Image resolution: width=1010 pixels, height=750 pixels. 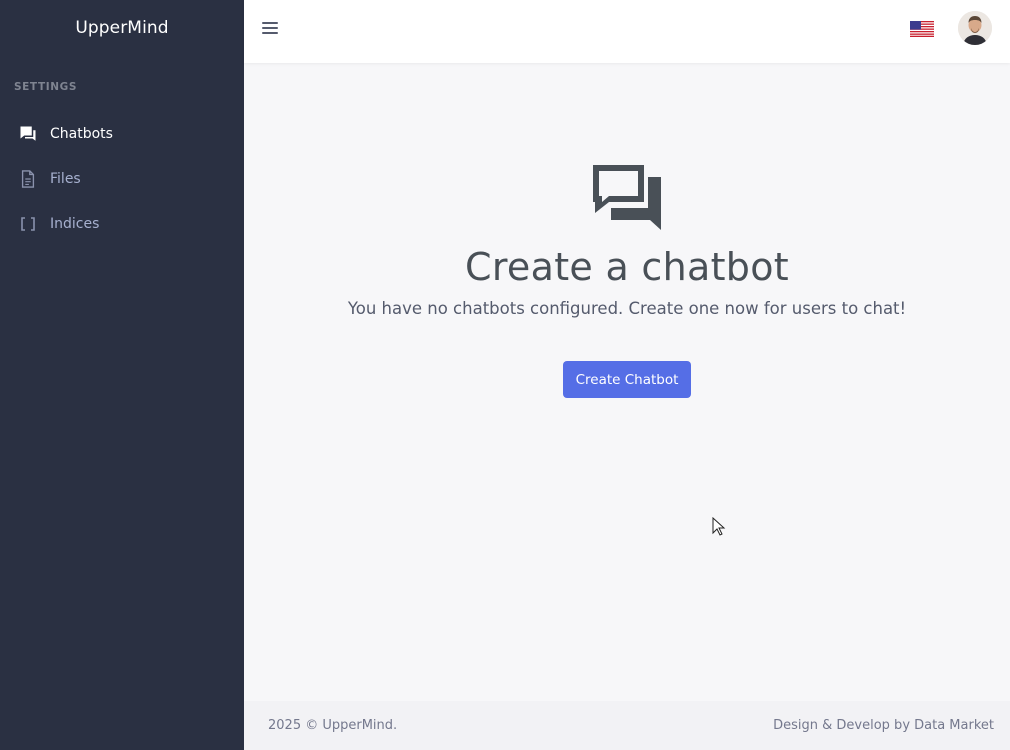 I want to click on mouse-cursor-icon, so click(x=719, y=526).